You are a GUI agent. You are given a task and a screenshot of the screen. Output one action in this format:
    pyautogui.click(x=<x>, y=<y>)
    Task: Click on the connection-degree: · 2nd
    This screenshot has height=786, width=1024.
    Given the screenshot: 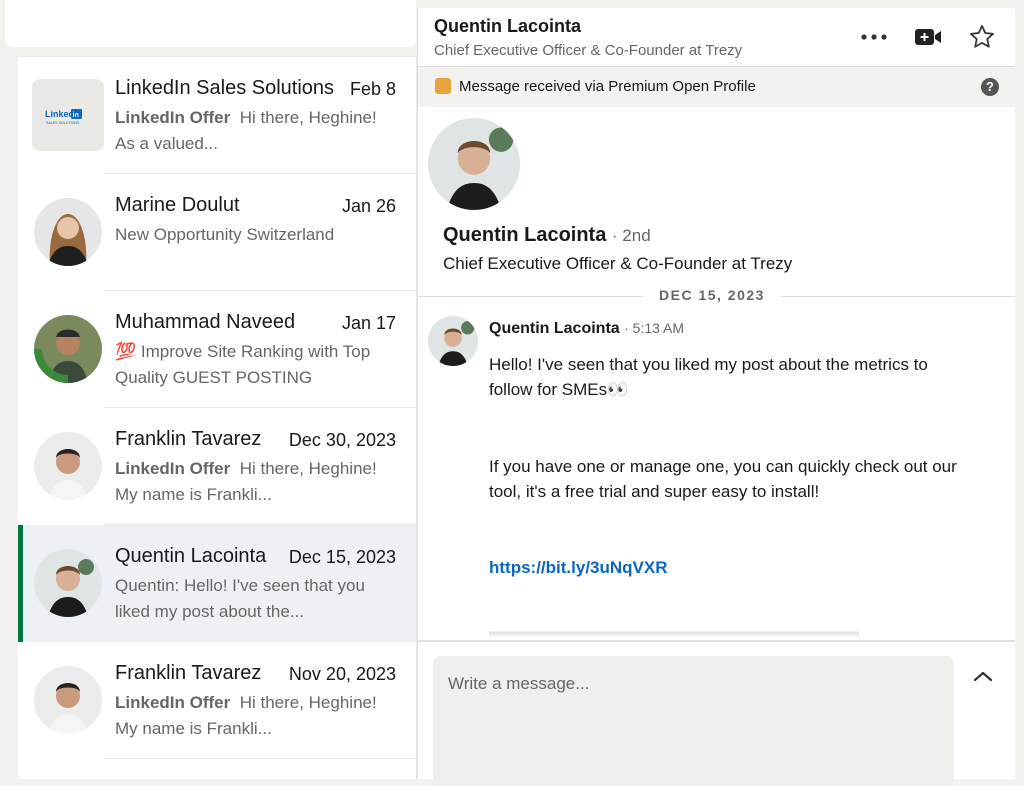 What is the action you would take?
    pyautogui.click(x=631, y=235)
    